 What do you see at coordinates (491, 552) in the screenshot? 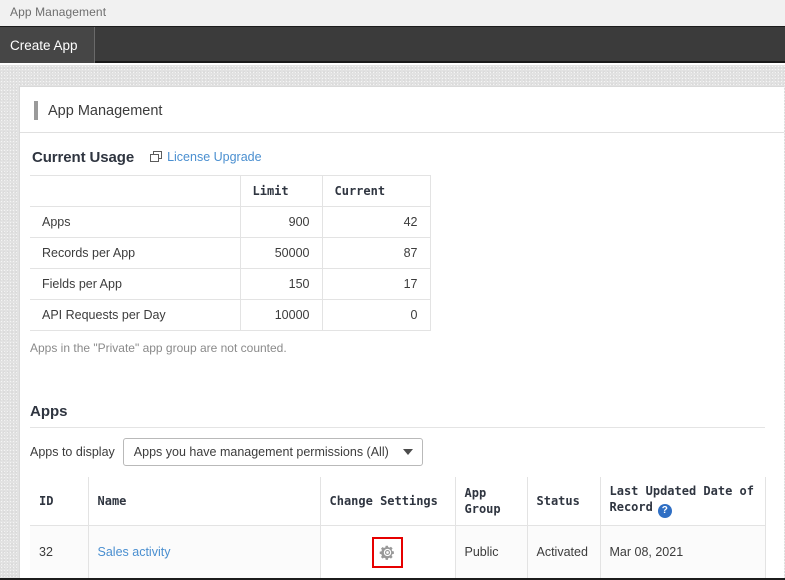
I see `app-group-cell: Public` at bounding box center [491, 552].